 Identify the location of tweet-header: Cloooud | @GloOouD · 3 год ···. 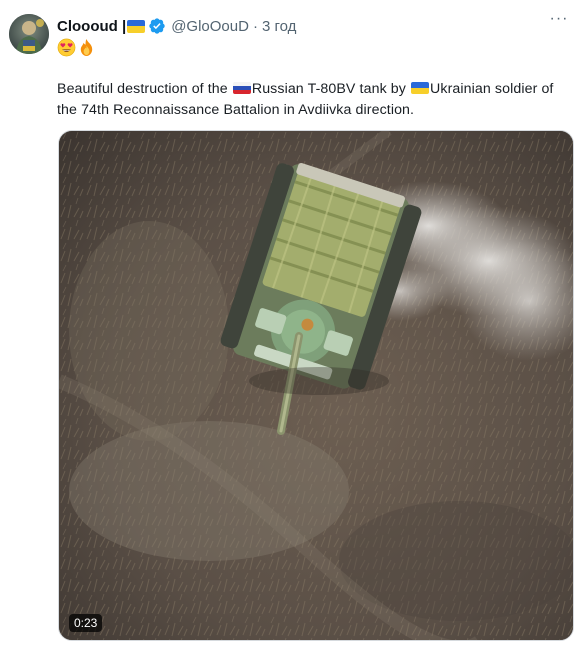
(291, 39).